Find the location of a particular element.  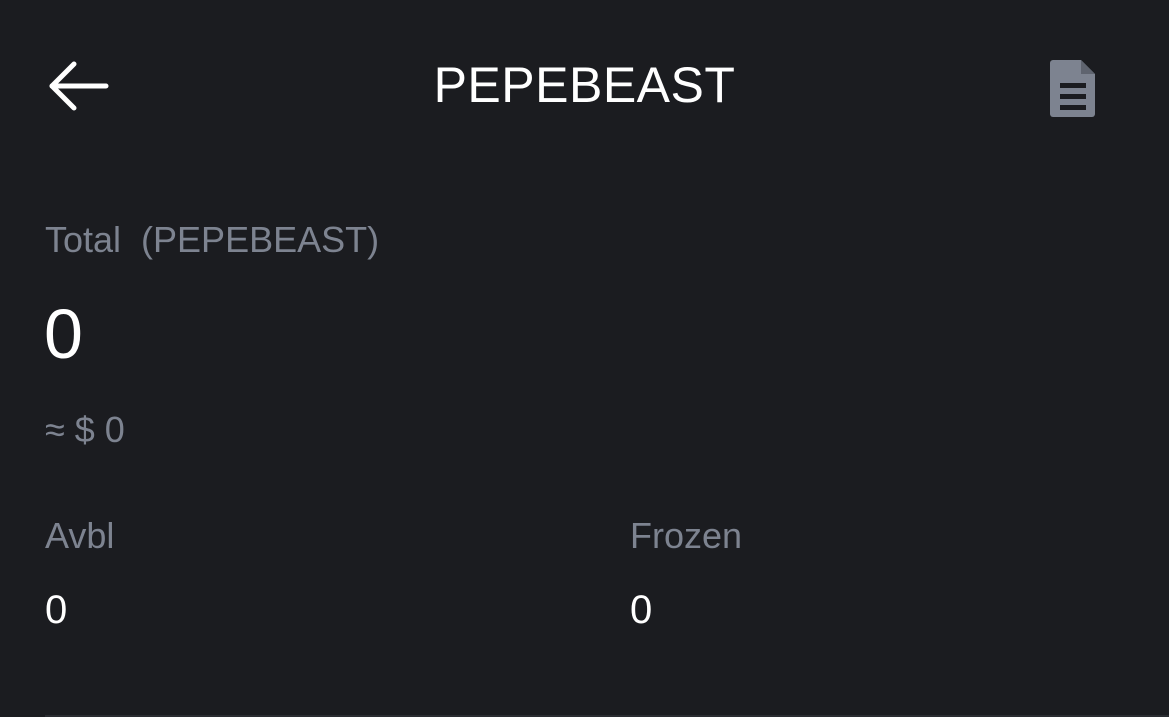

page-title: PEPEBEAST is located at coordinates (584, 85).